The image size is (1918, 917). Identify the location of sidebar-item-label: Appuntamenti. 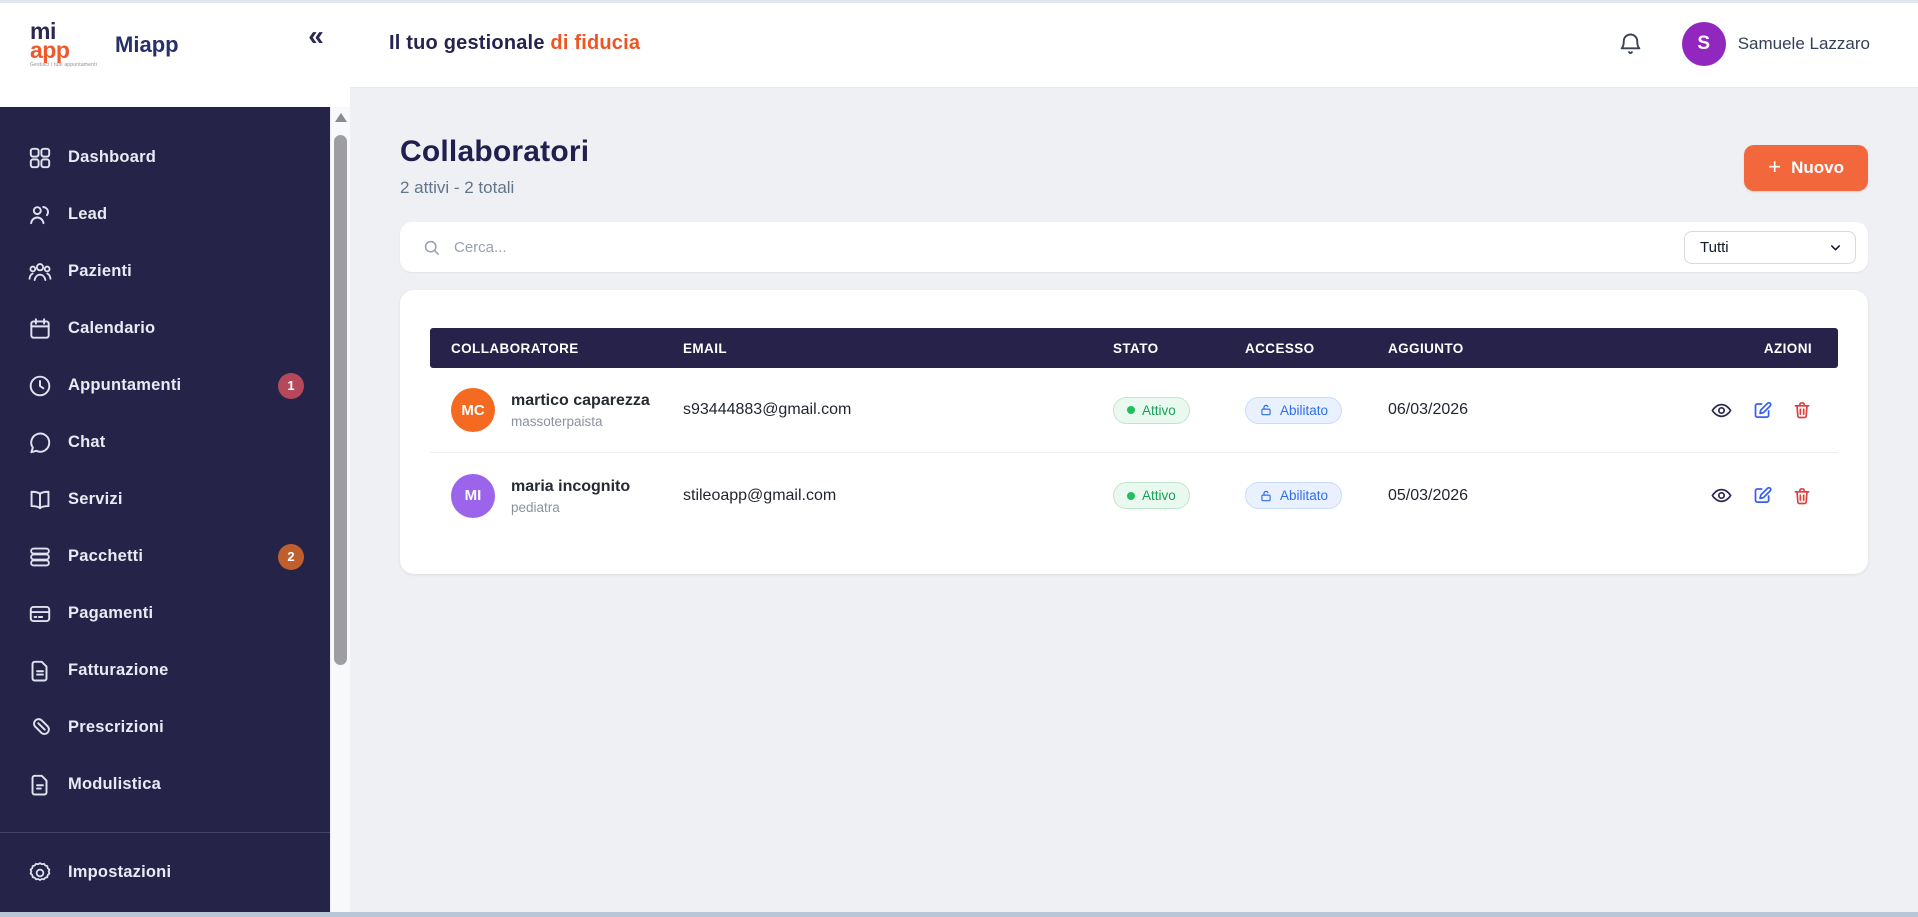
(125, 385).